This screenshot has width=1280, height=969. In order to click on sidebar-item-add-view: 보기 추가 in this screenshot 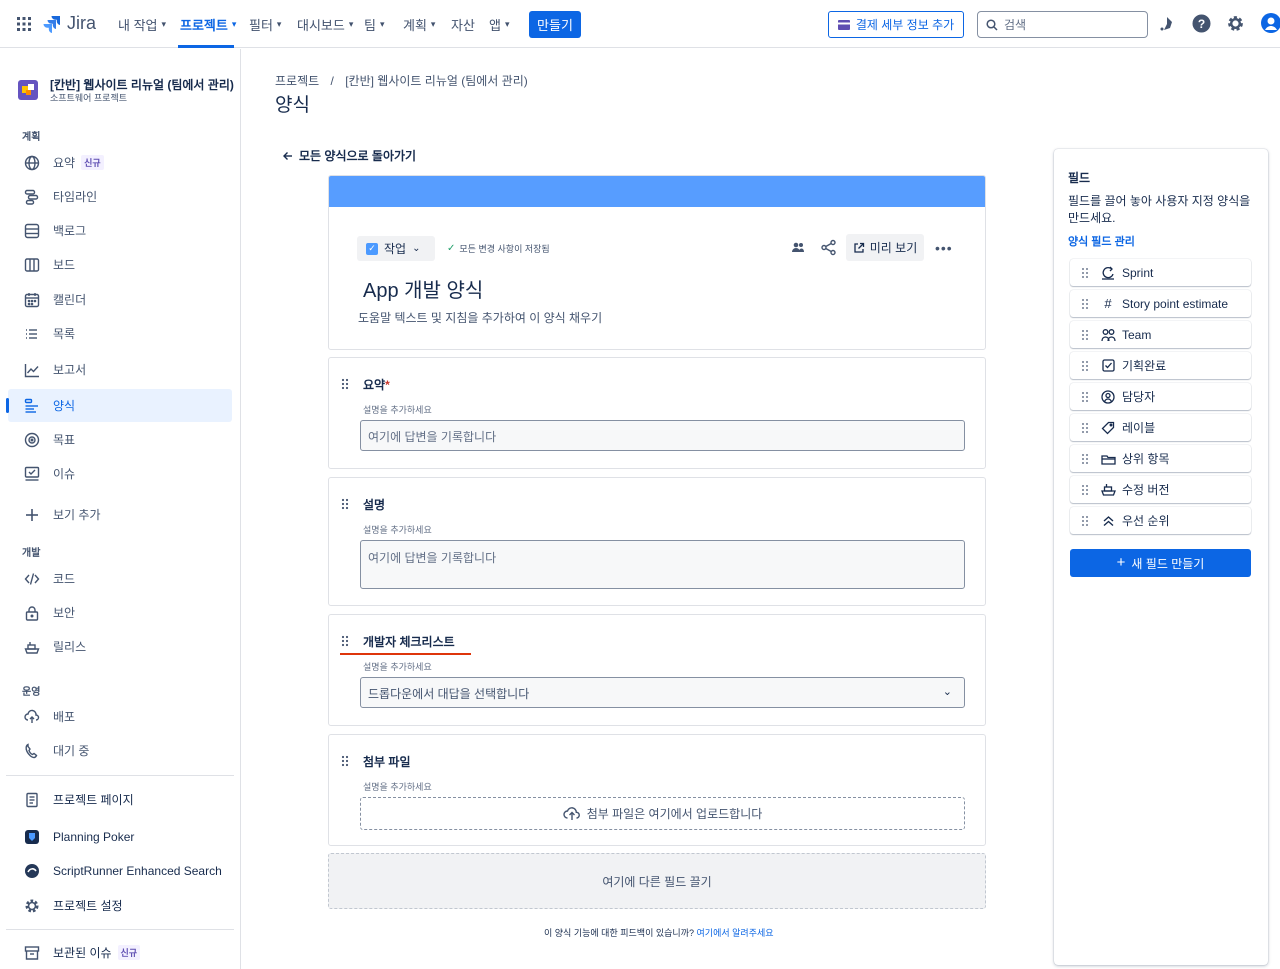, I will do `click(120, 514)`.